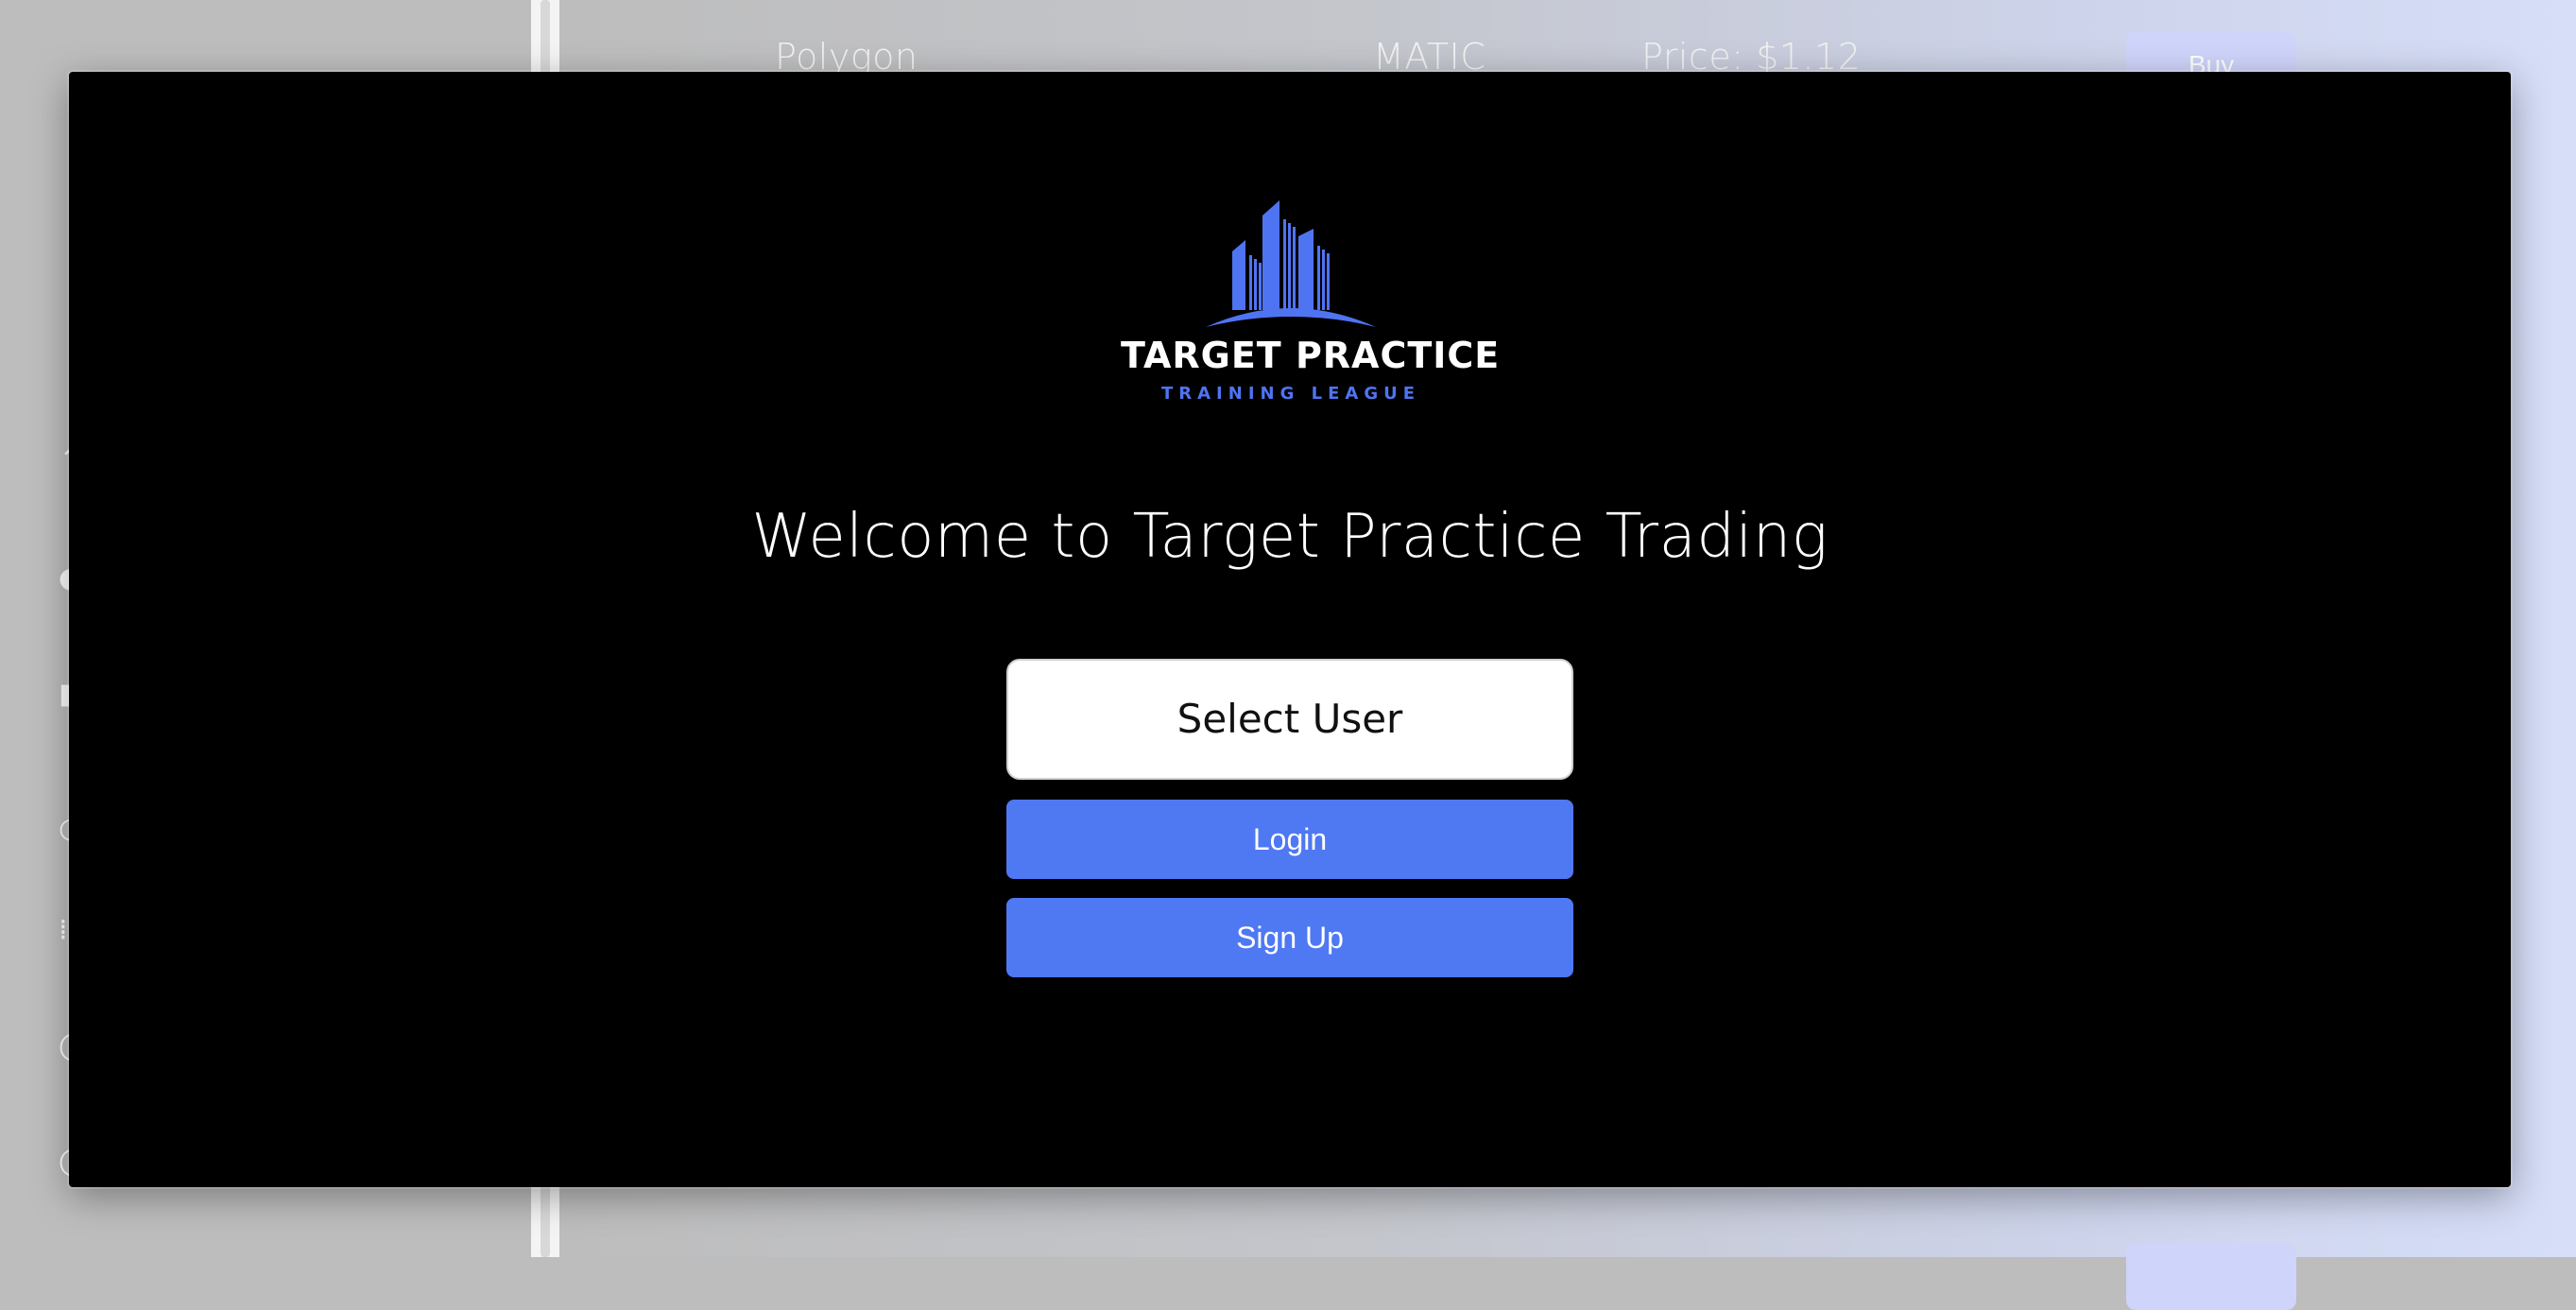  Describe the element at coordinates (1289, 937) in the screenshot. I see `sign-up-button: Sign Up` at that location.